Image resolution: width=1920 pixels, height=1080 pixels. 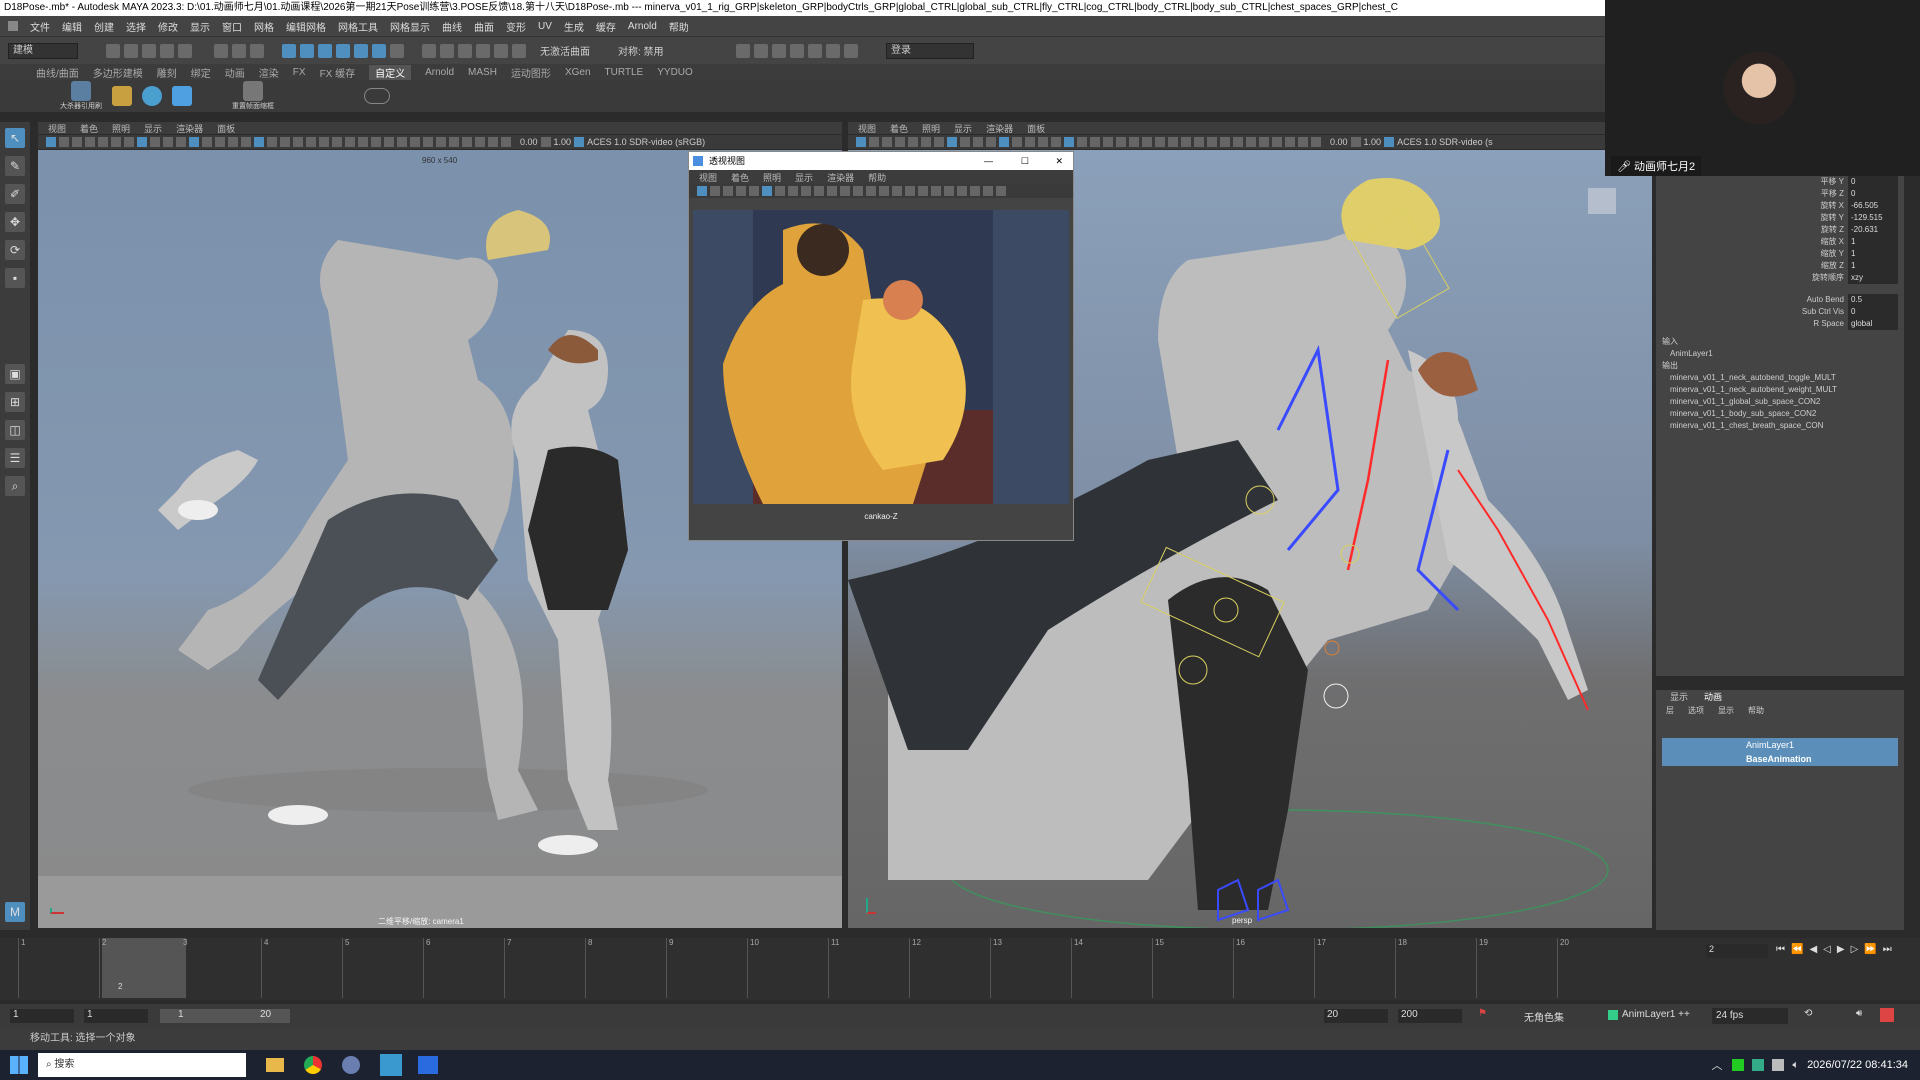 What do you see at coordinates (253, 91) in the screenshot?
I see `reset-frame-icon` at bounding box center [253, 91].